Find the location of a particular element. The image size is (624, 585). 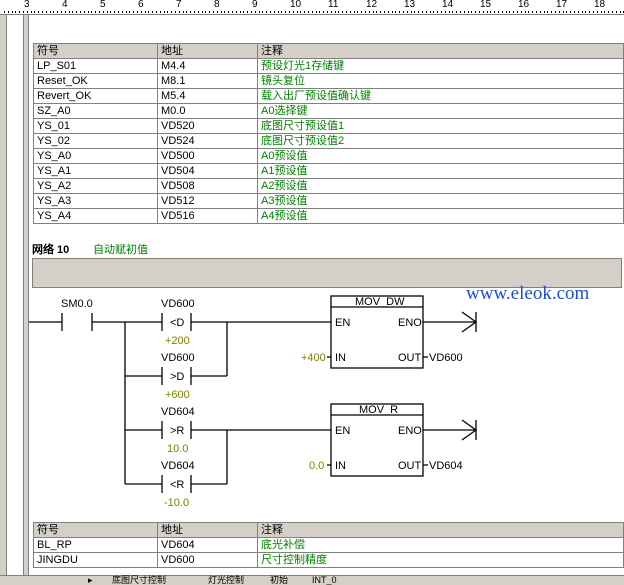

compare2-operand: VD600 is located at coordinates (178, 358).